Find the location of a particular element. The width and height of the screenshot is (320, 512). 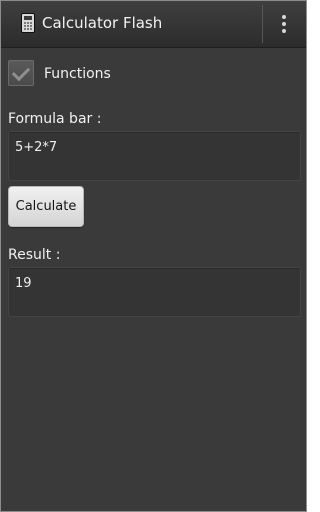

formula-input-value: 5+2*7 is located at coordinates (36, 147).